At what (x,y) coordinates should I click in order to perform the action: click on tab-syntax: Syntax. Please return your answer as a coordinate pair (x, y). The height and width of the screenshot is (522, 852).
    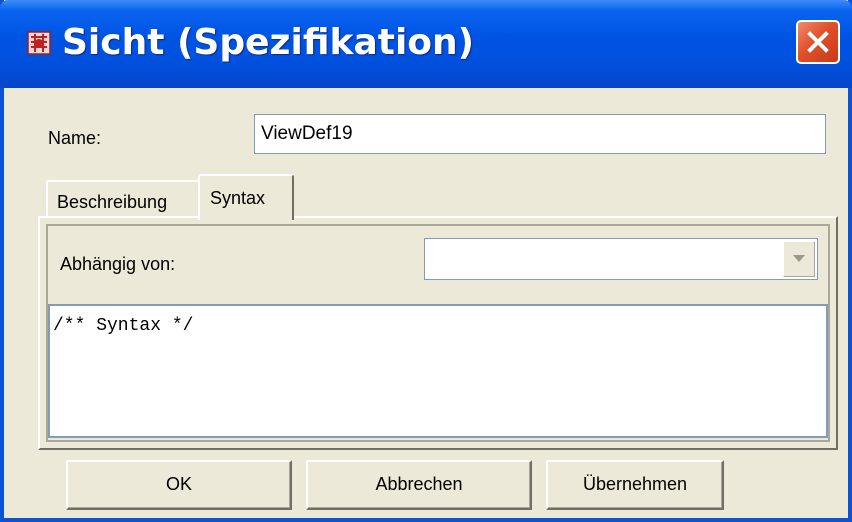
    Looking at the image, I should click on (246, 197).